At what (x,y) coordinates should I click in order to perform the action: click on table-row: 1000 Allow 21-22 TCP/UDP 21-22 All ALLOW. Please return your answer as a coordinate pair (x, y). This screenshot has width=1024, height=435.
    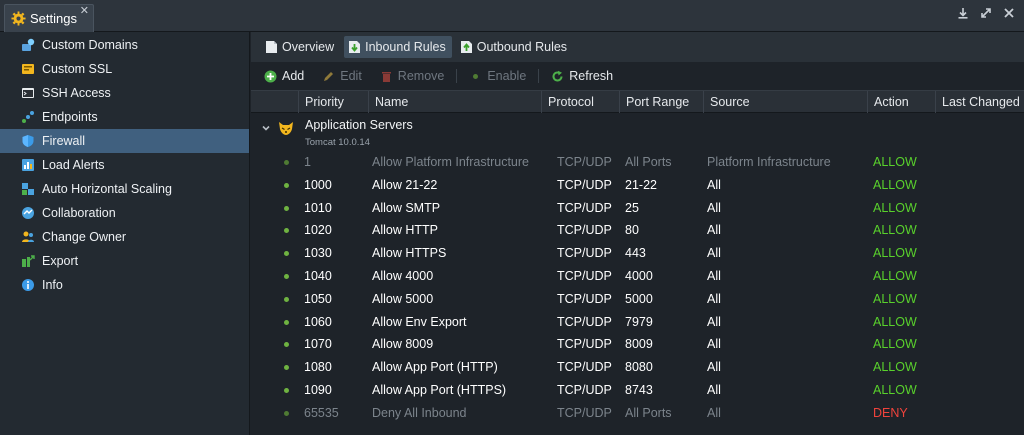
    Looking at the image, I should click on (637, 185).